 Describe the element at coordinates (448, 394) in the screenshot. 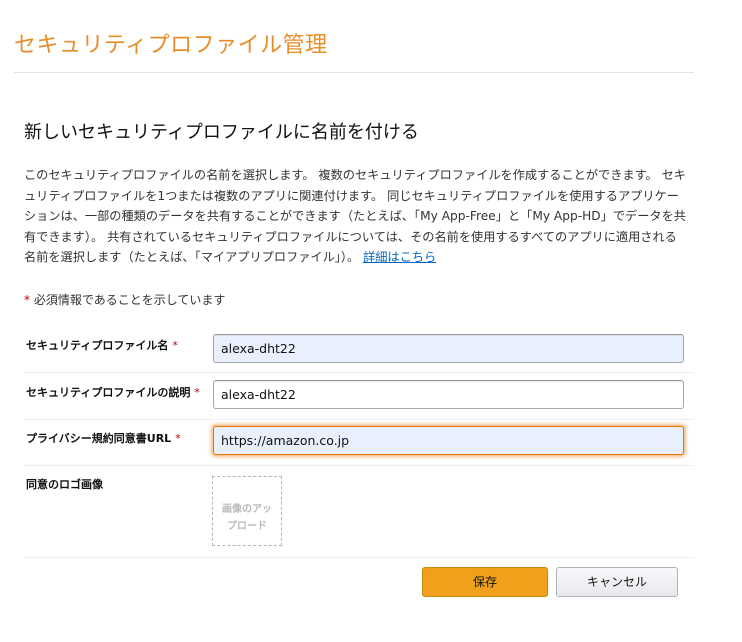

I see `profile-description-input` at that location.